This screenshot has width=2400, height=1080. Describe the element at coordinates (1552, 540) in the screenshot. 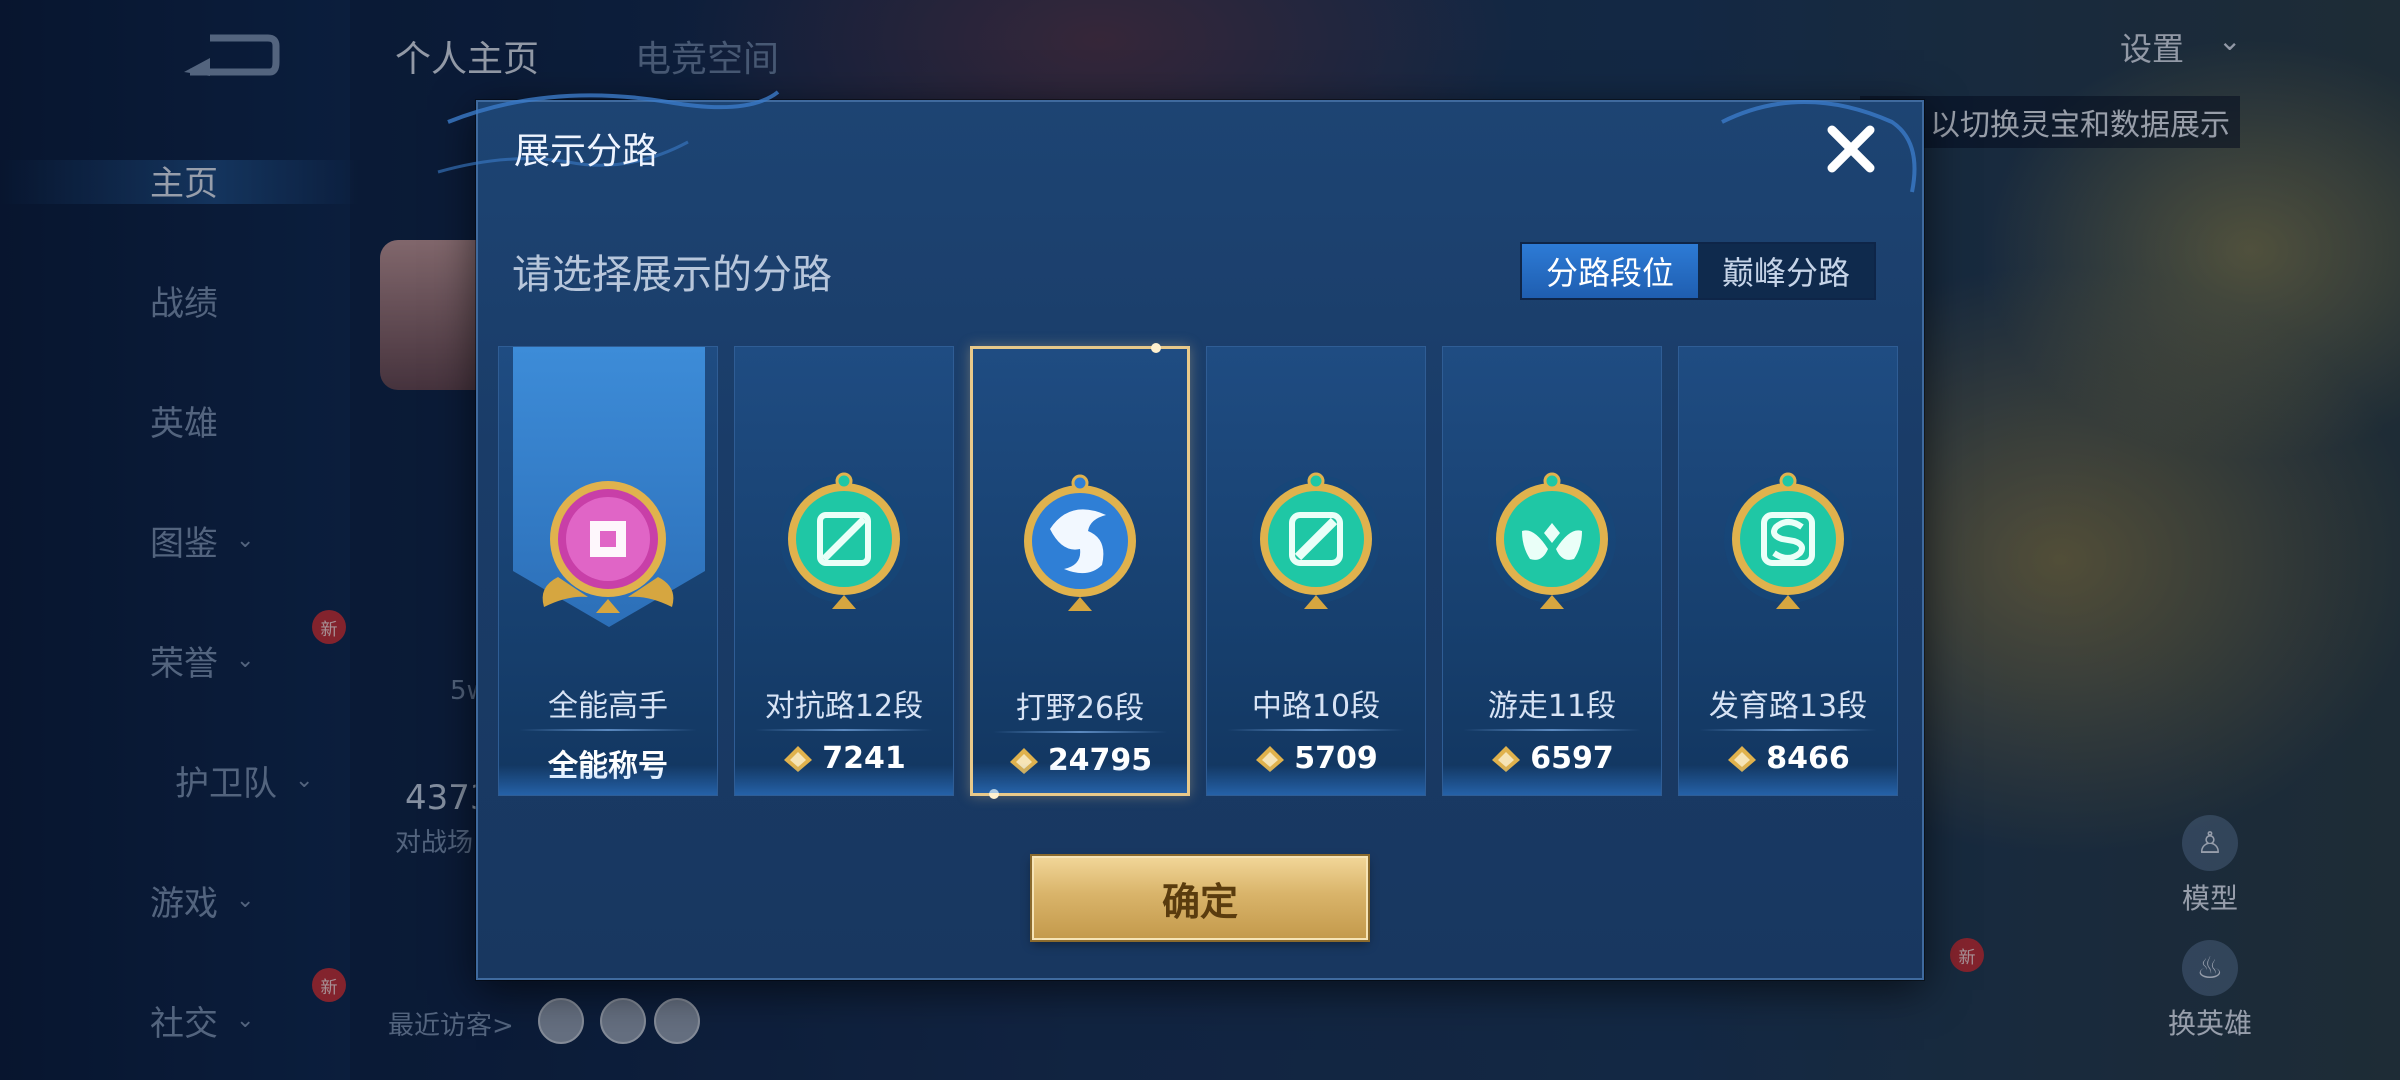

I see `roam-emblem-icon` at that location.